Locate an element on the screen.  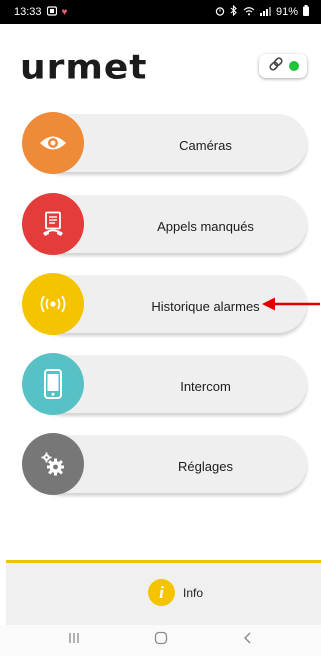
home-icon is located at coordinates (161, 640).